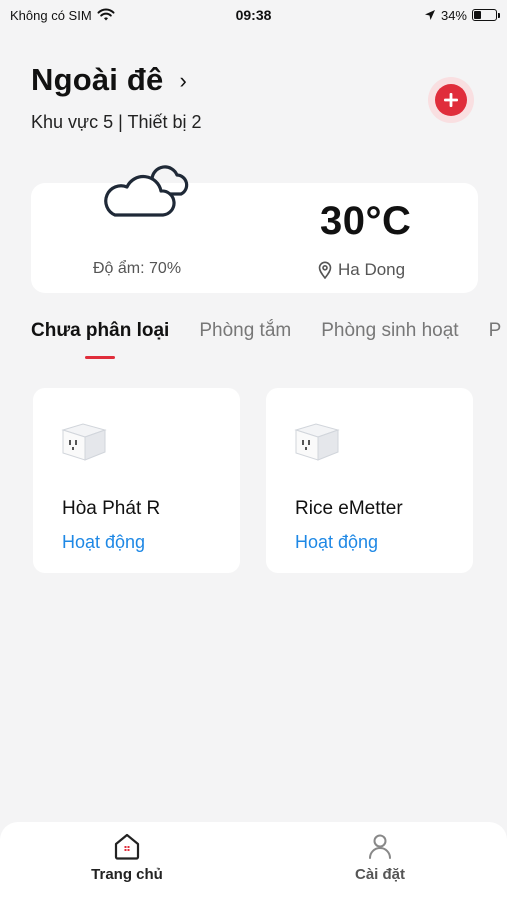 The width and height of the screenshot is (507, 900). I want to click on add-device-button, so click(451, 100).